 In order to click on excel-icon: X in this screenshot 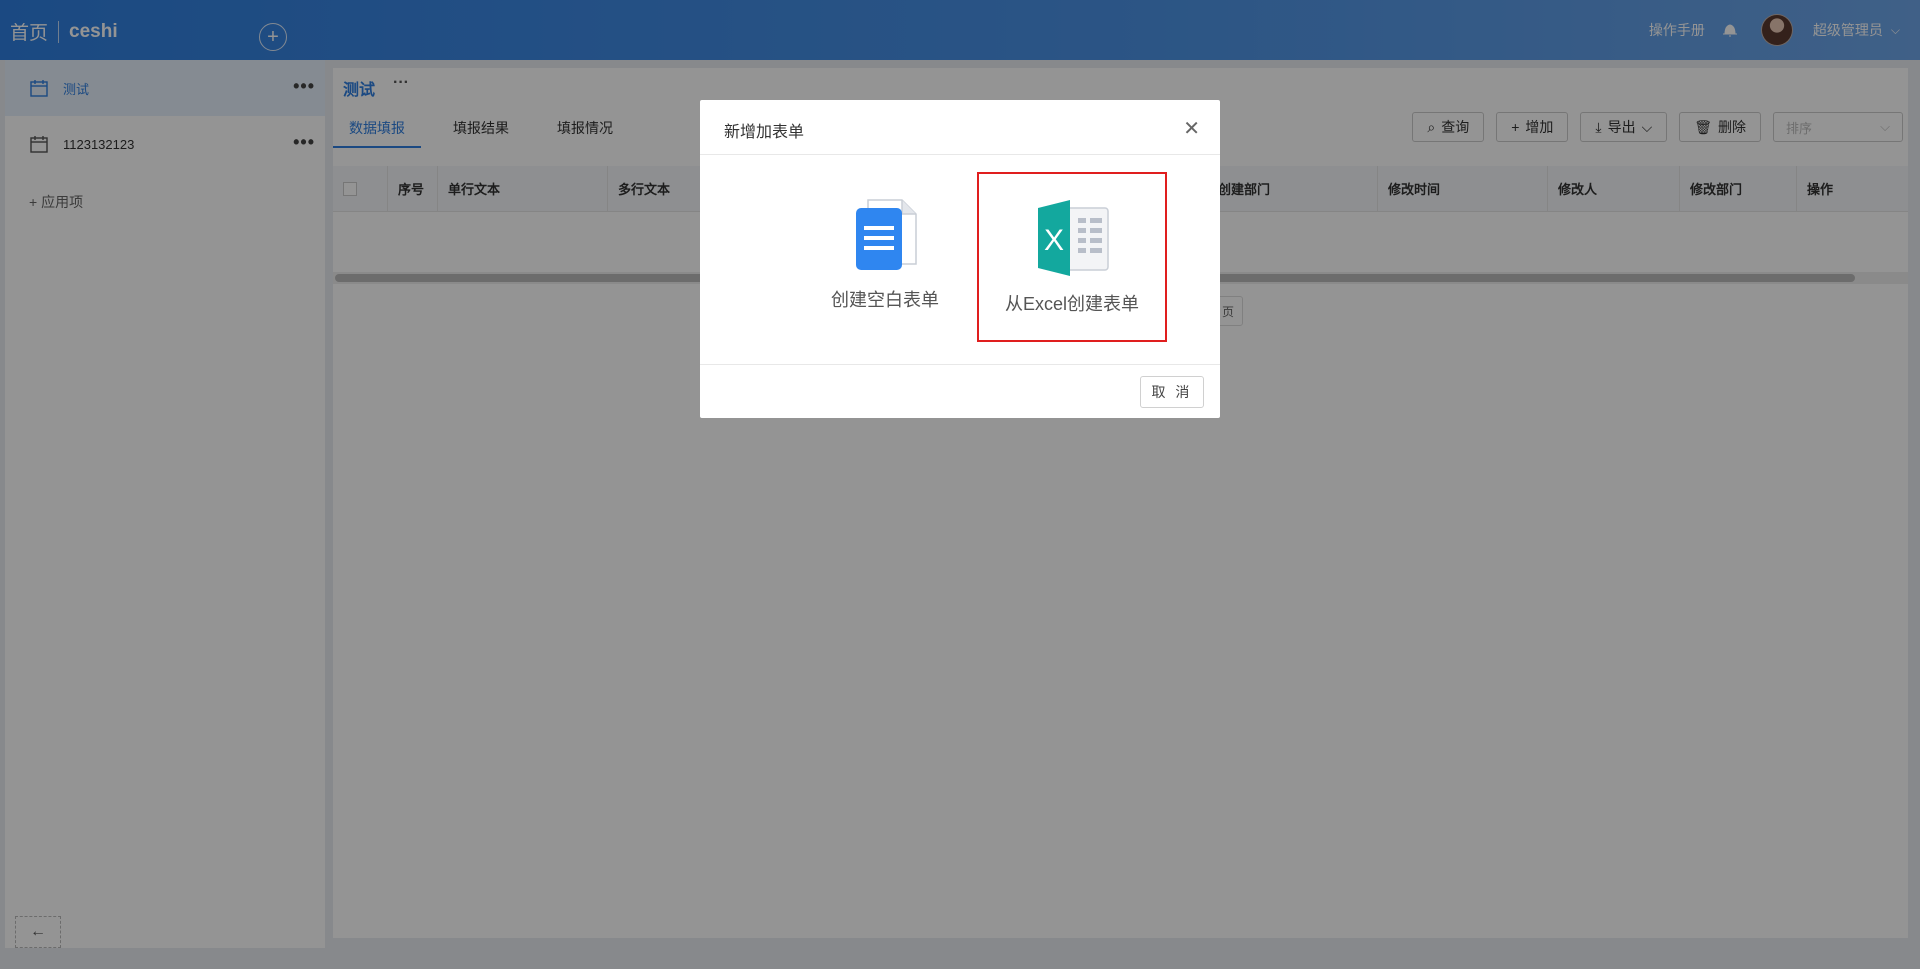, I will do `click(1073, 238)`.